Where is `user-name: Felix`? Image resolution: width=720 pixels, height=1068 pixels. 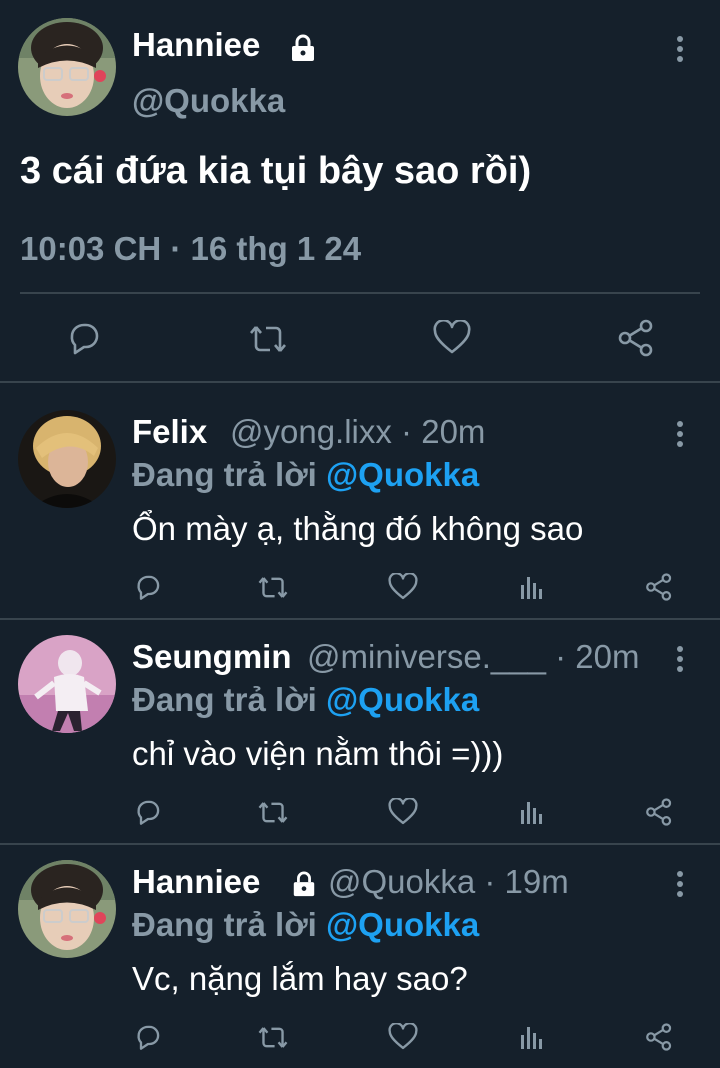
user-name: Felix is located at coordinates (169, 432).